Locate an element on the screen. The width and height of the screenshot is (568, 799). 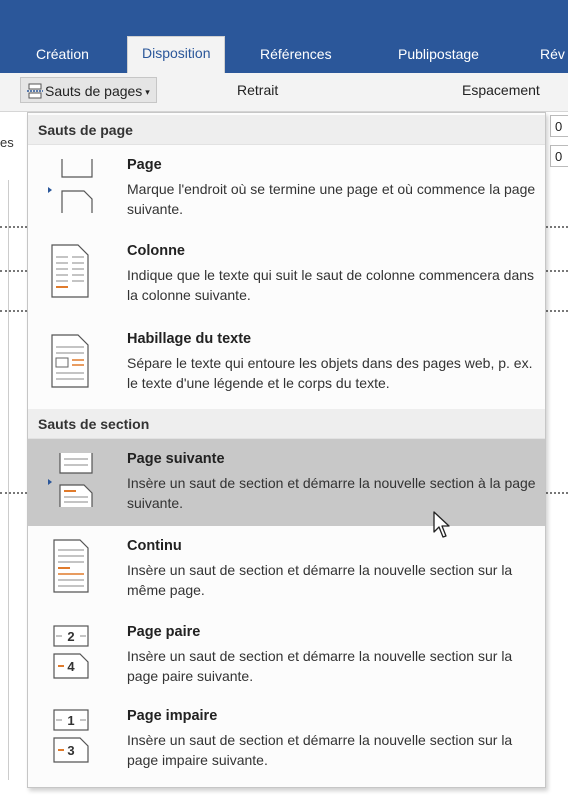
menu-item-title: Habillage du texte is located at coordinates (189, 339).